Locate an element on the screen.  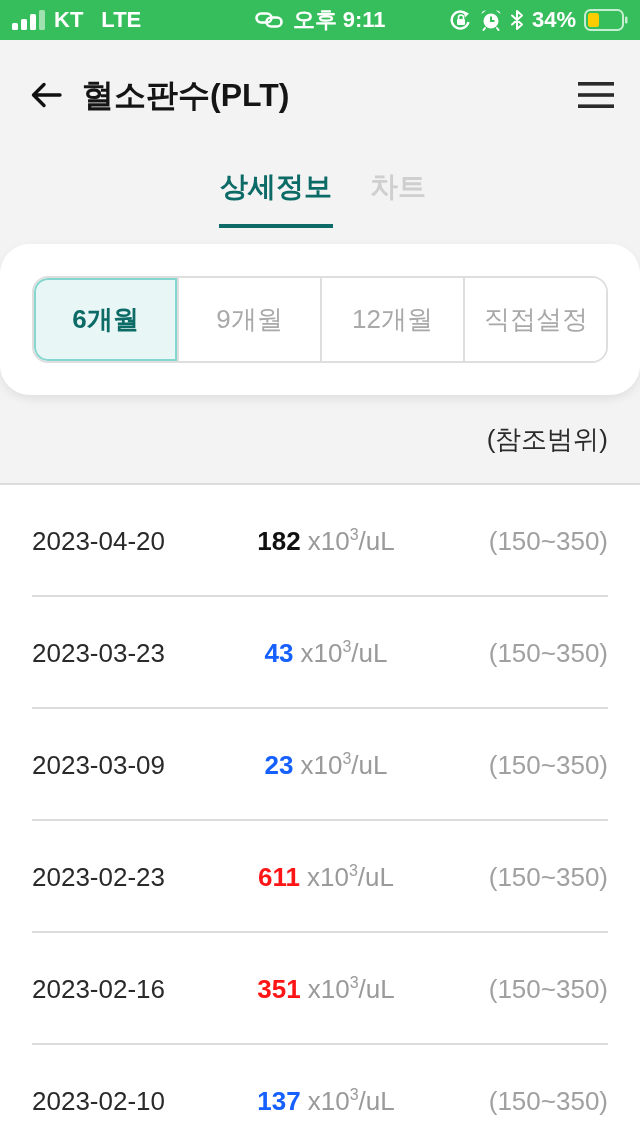
bluetooth-icon is located at coordinates (516, 20).